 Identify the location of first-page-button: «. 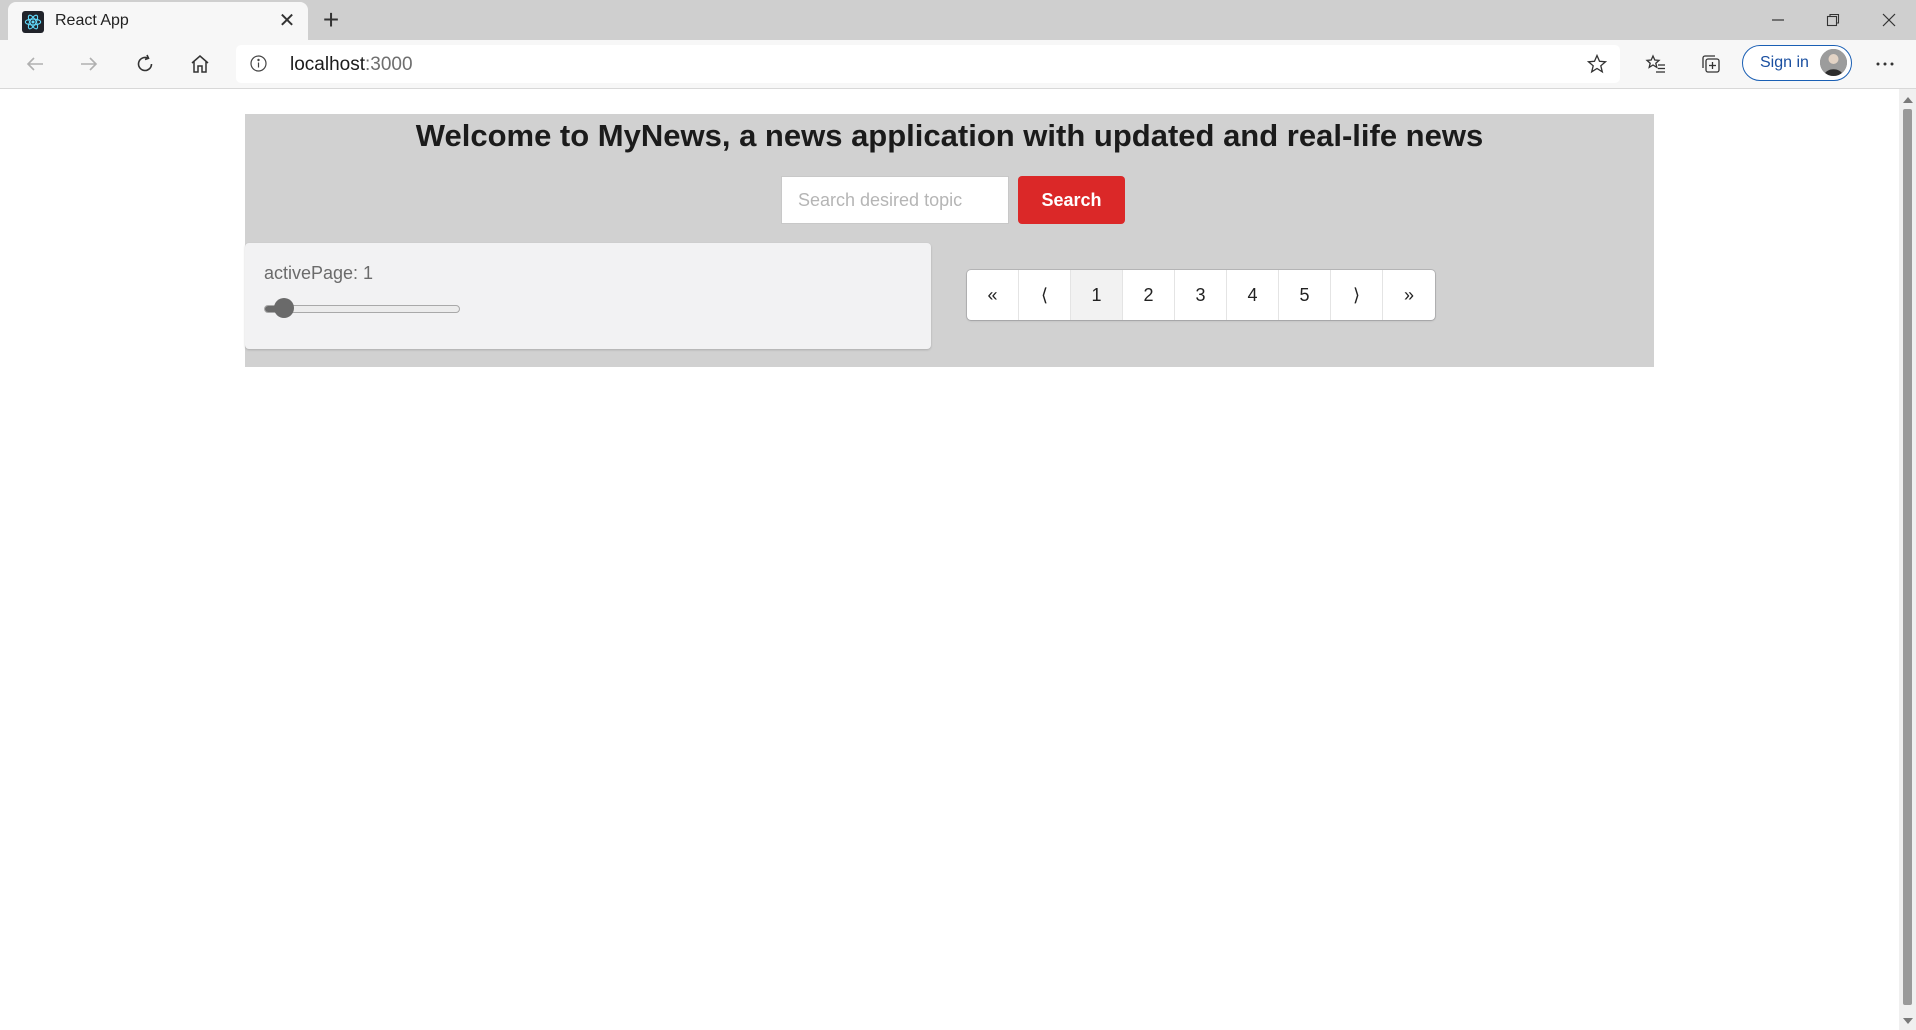
(993, 295).